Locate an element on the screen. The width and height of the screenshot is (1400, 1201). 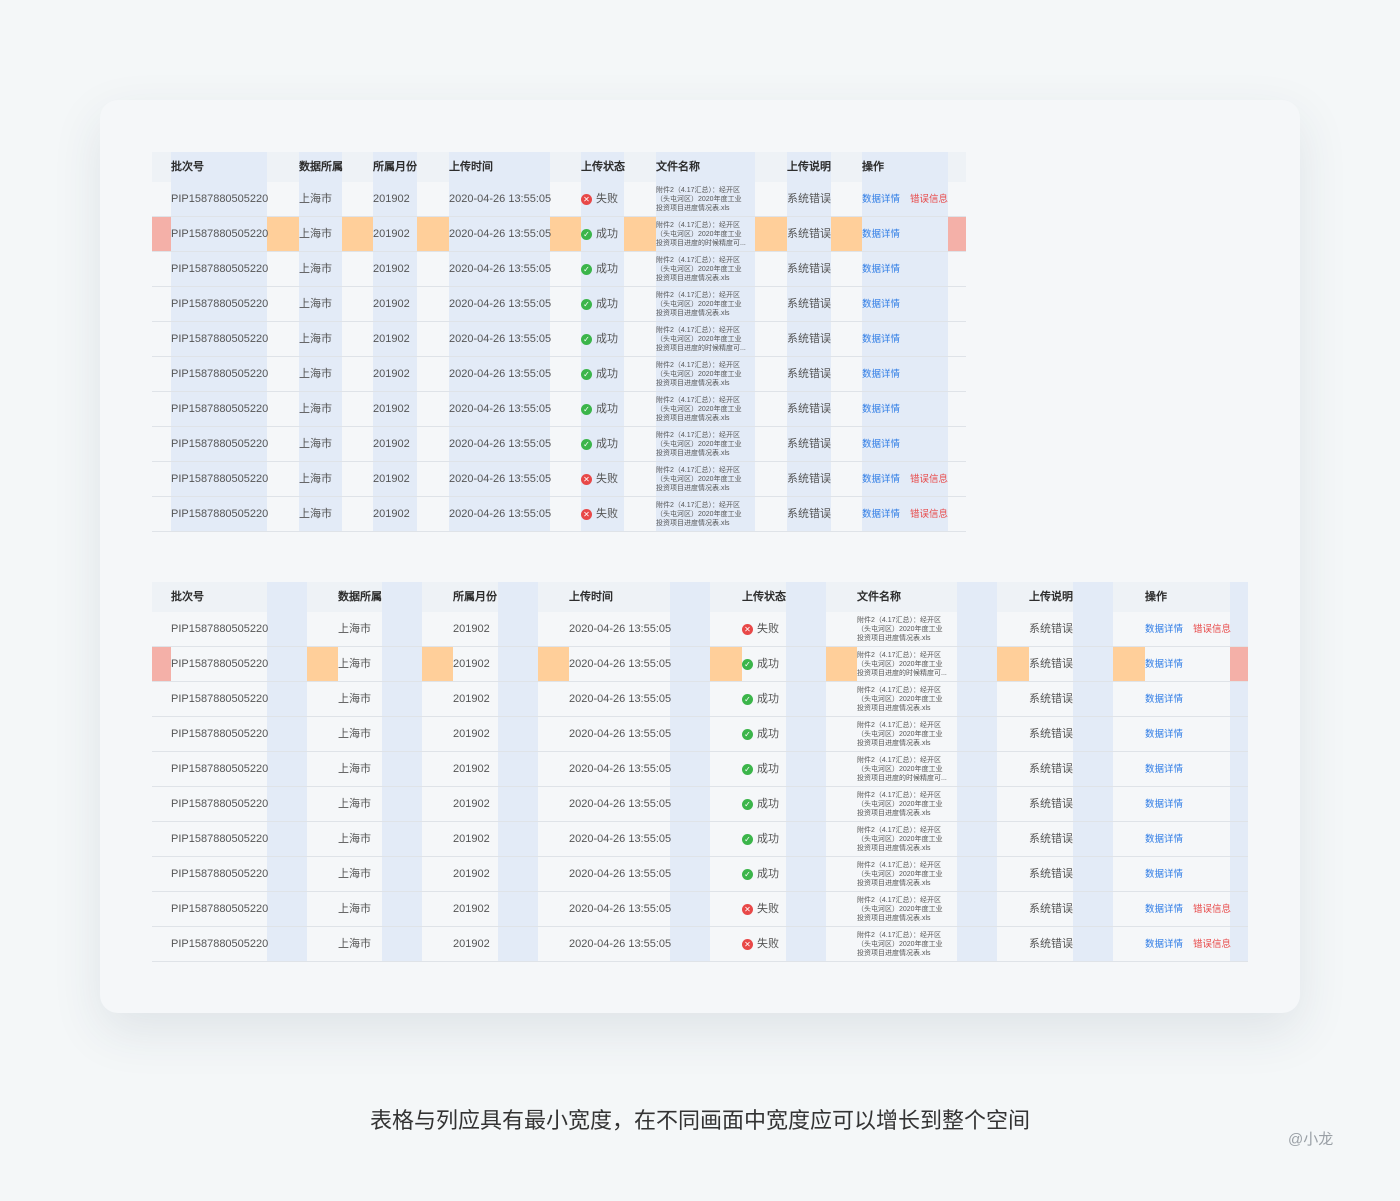
column-header: 上传状态 is located at coordinates (603, 167).